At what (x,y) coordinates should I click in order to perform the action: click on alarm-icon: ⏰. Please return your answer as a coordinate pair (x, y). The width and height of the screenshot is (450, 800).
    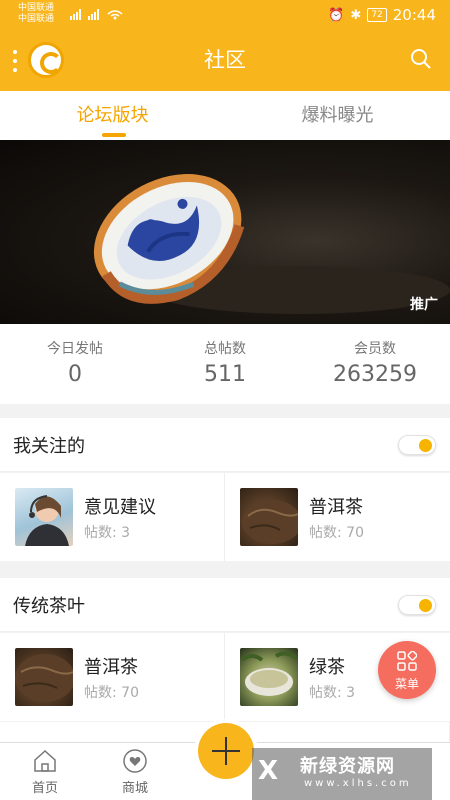
    Looking at the image, I should click on (336, 15).